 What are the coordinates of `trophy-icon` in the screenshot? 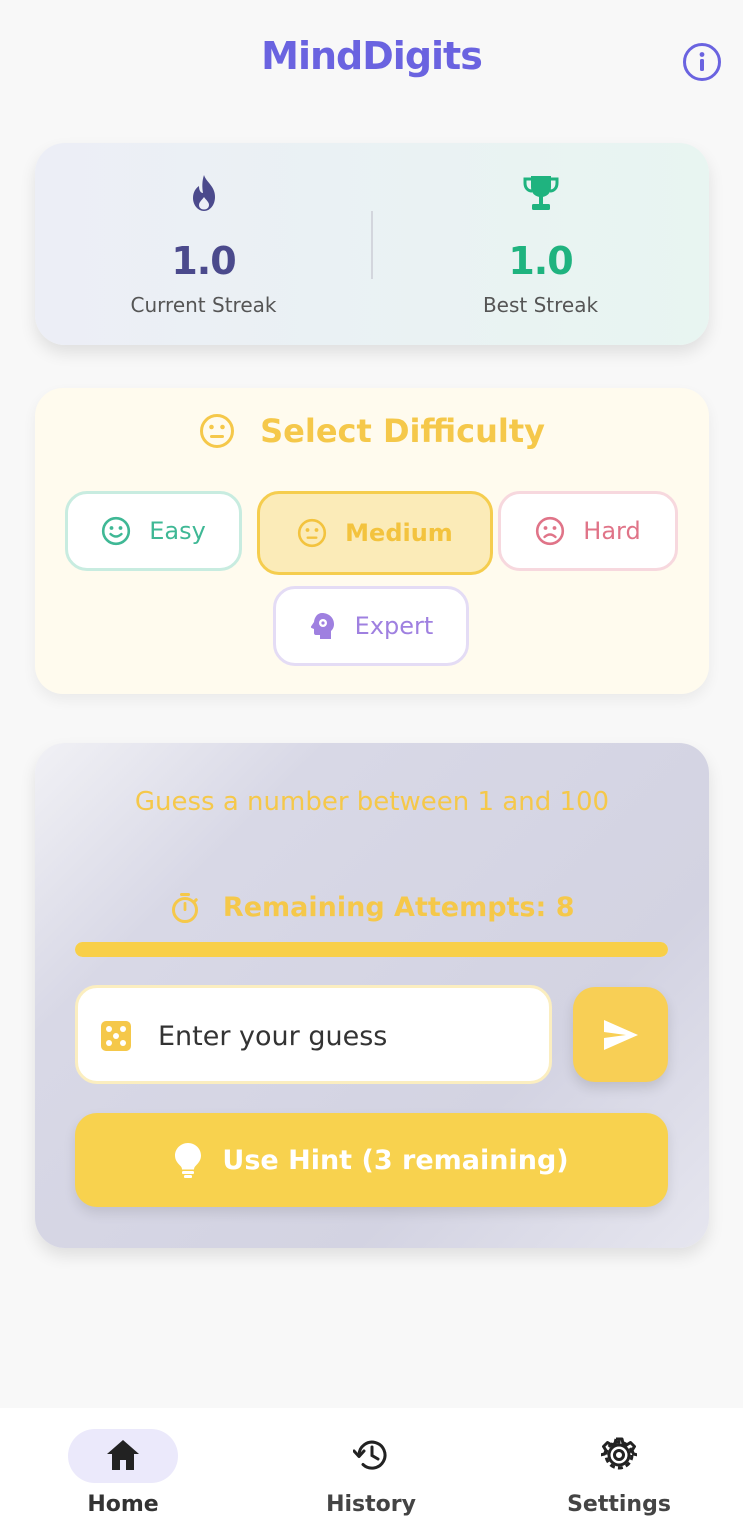 It's located at (541, 193).